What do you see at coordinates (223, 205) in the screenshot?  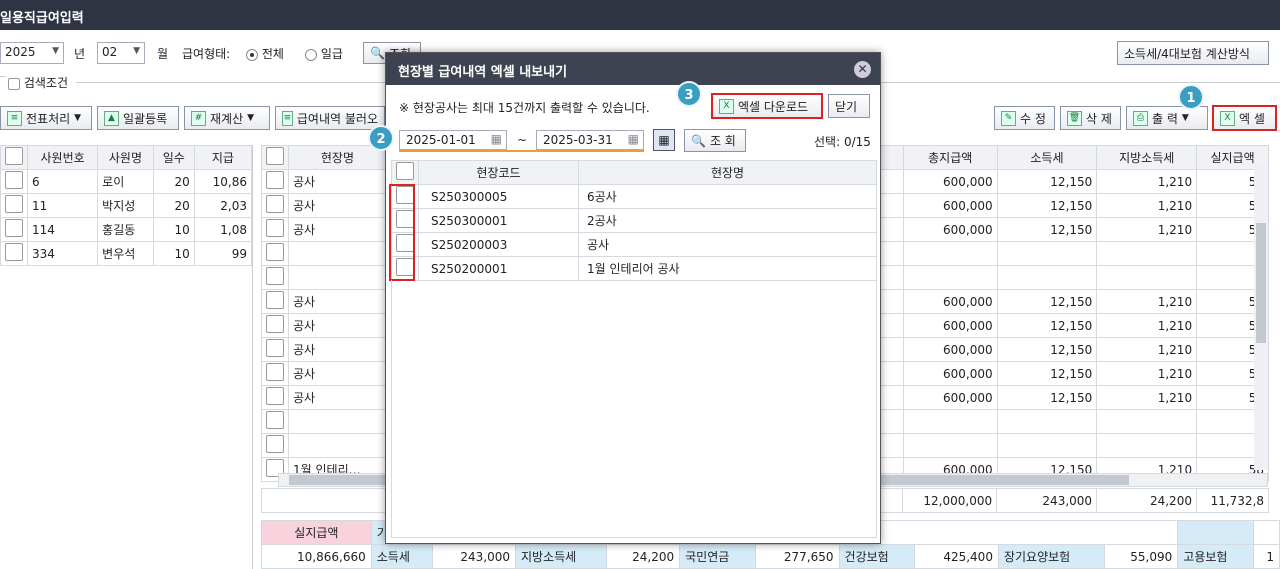 I see `table-cell: 2,03` at bounding box center [223, 205].